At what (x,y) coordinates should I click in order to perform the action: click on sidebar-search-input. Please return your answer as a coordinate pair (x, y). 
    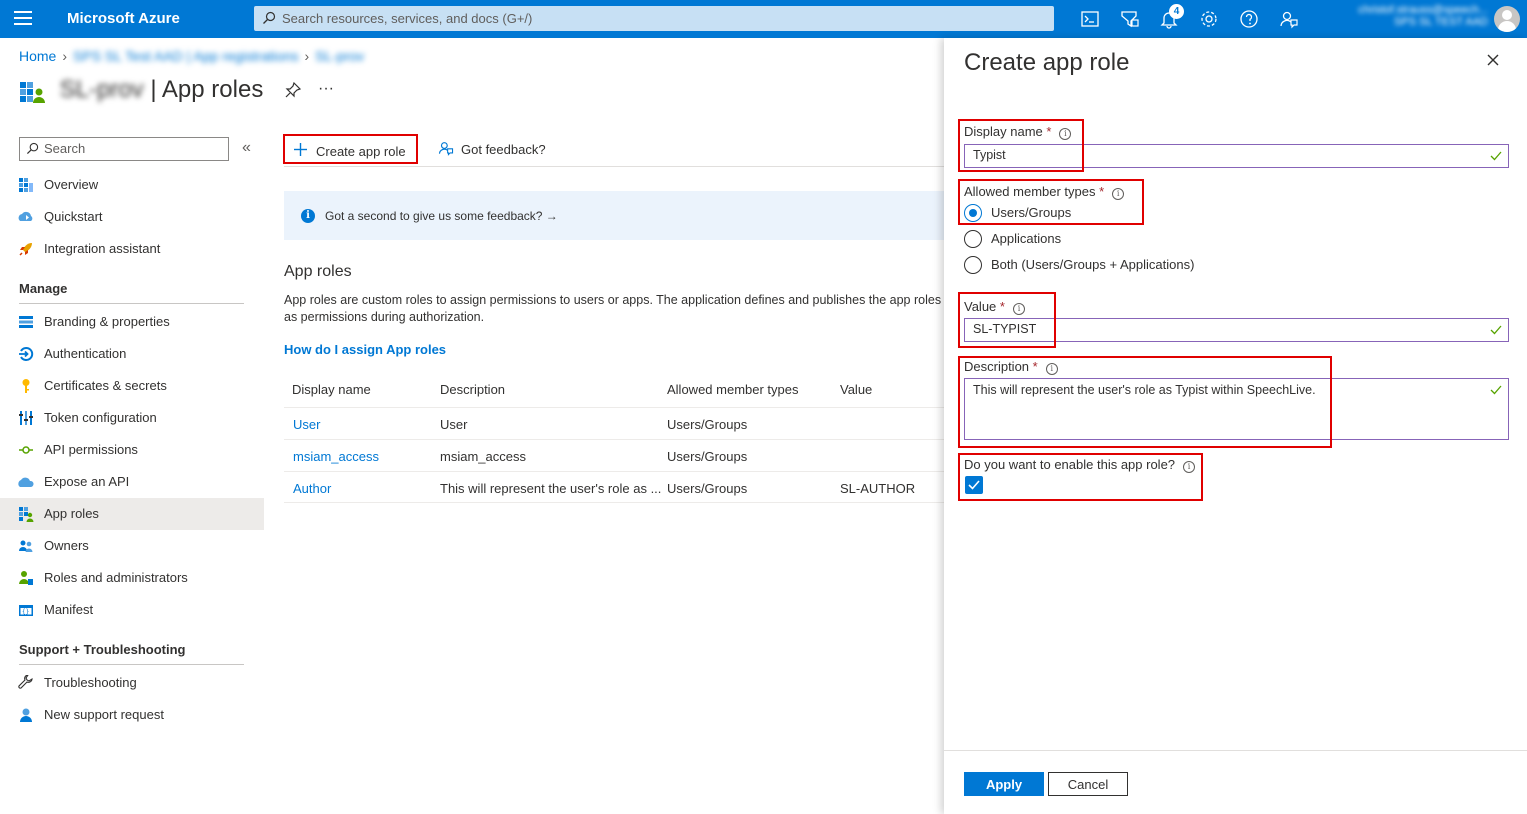
    Looking at the image, I should click on (134, 148).